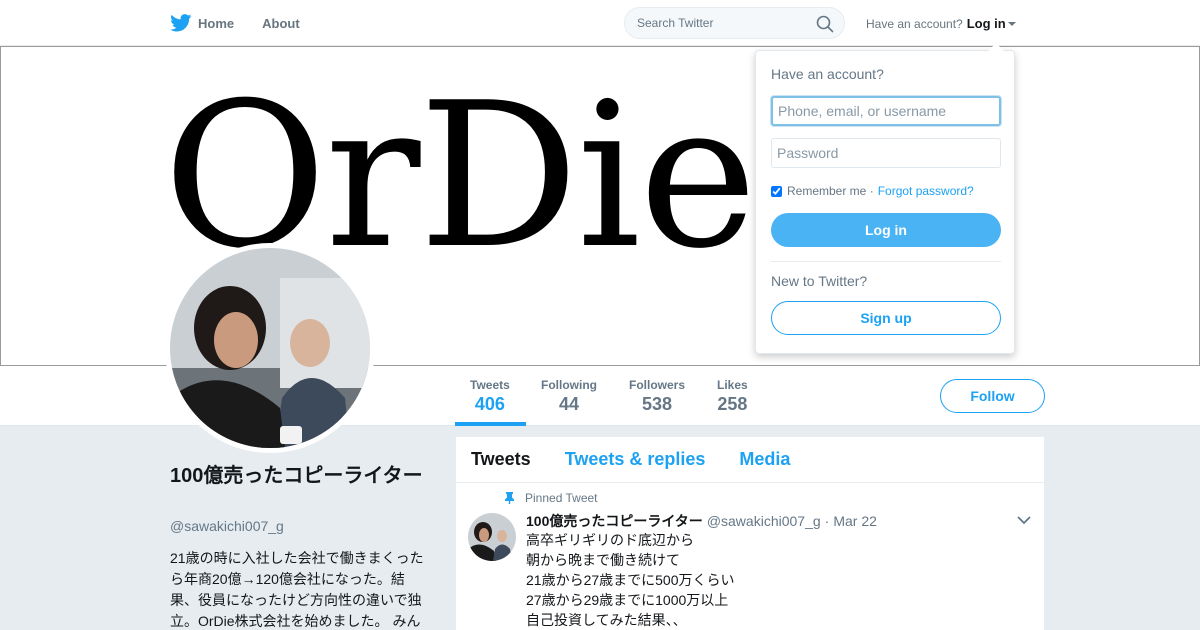 Image resolution: width=1200 pixels, height=630 pixels. I want to click on stat-likes: Likes 258, so click(732, 396).